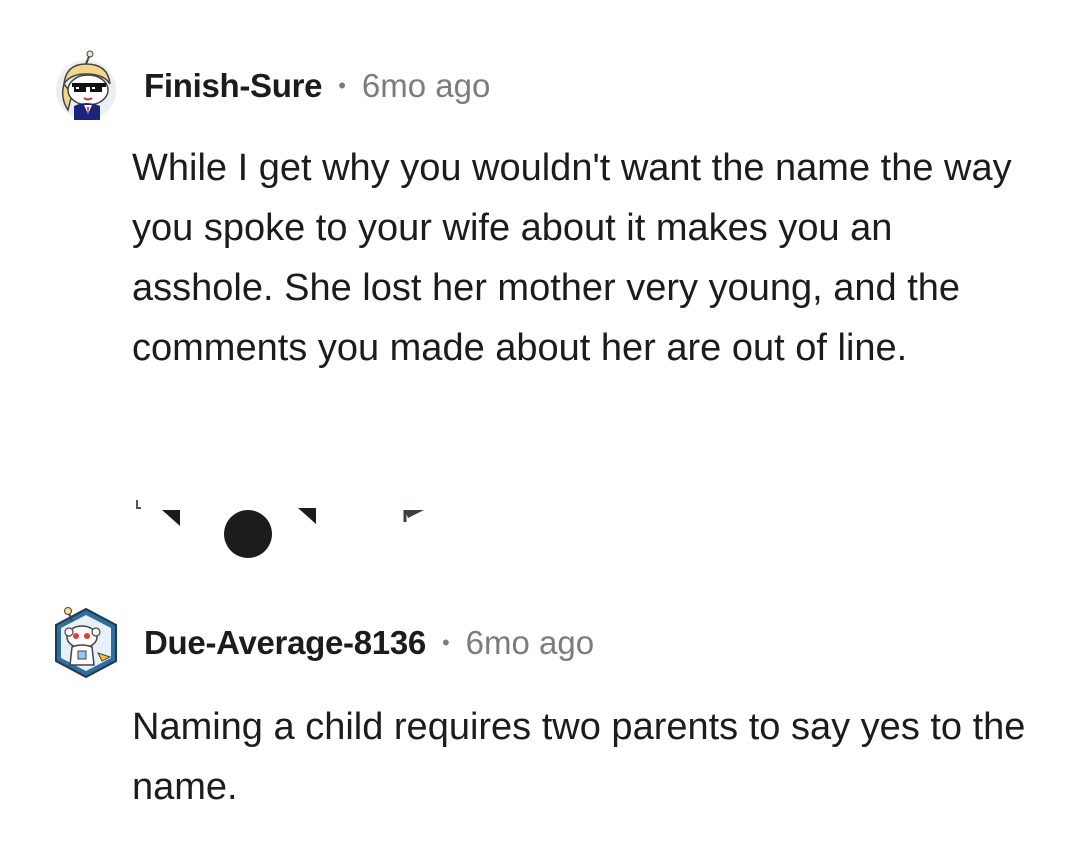 Image resolution: width=1080 pixels, height=844 pixels. I want to click on comment-actions, so click(292, 528).